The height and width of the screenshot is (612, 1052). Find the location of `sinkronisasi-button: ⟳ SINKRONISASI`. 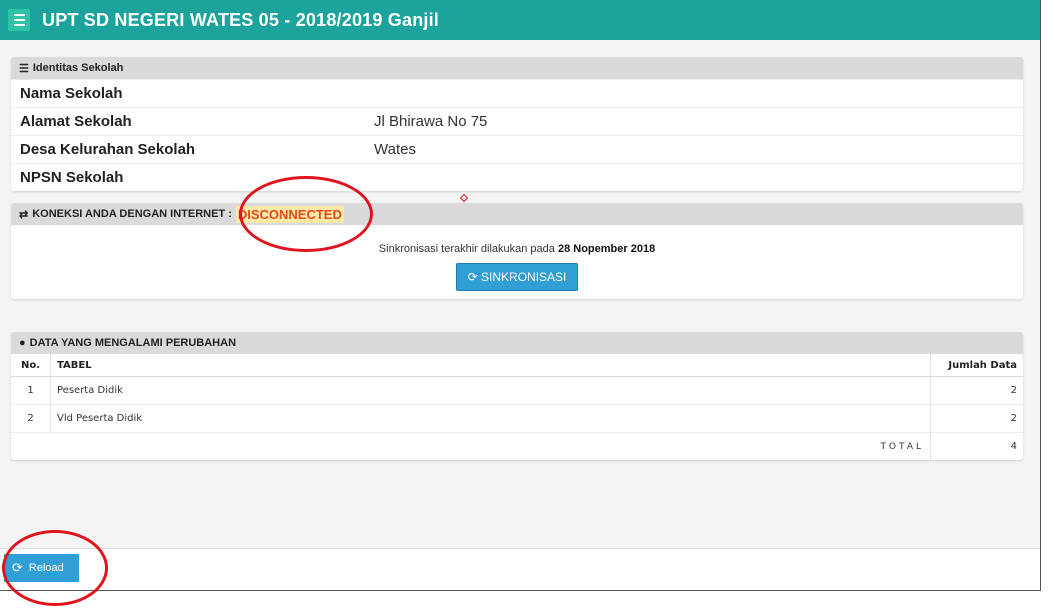

sinkronisasi-button: ⟳ SINKRONISASI is located at coordinates (517, 277).